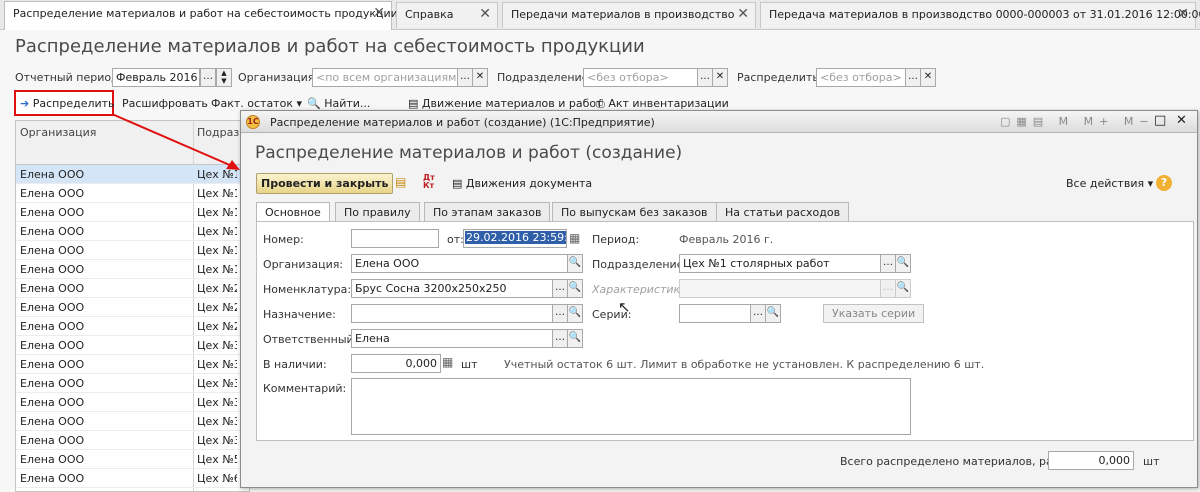 Image resolution: width=1200 pixels, height=492 pixels. Describe the element at coordinates (1109, 183) in the screenshot. I see `all-actions-menu: Все действия ▾` at that location.